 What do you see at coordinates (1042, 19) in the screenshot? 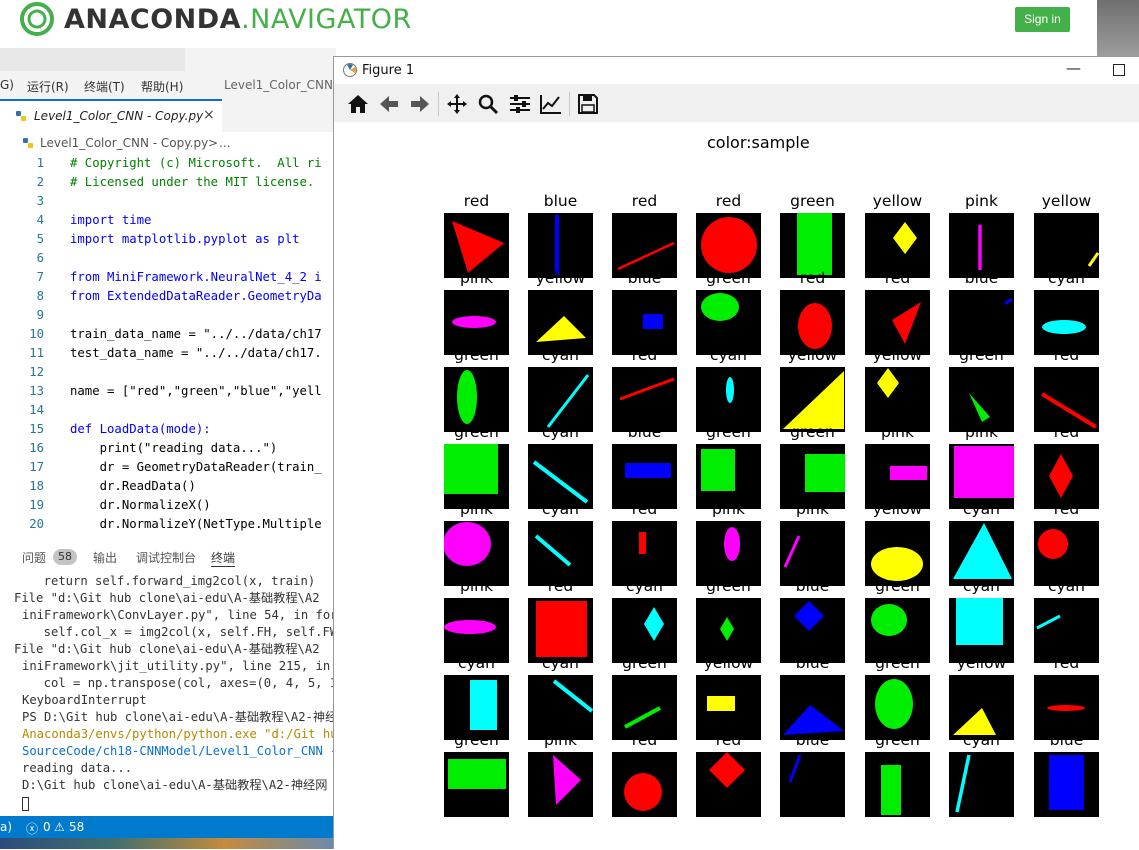
I see `sign-in-button: Sign in` at bounding box center [1042, 19].